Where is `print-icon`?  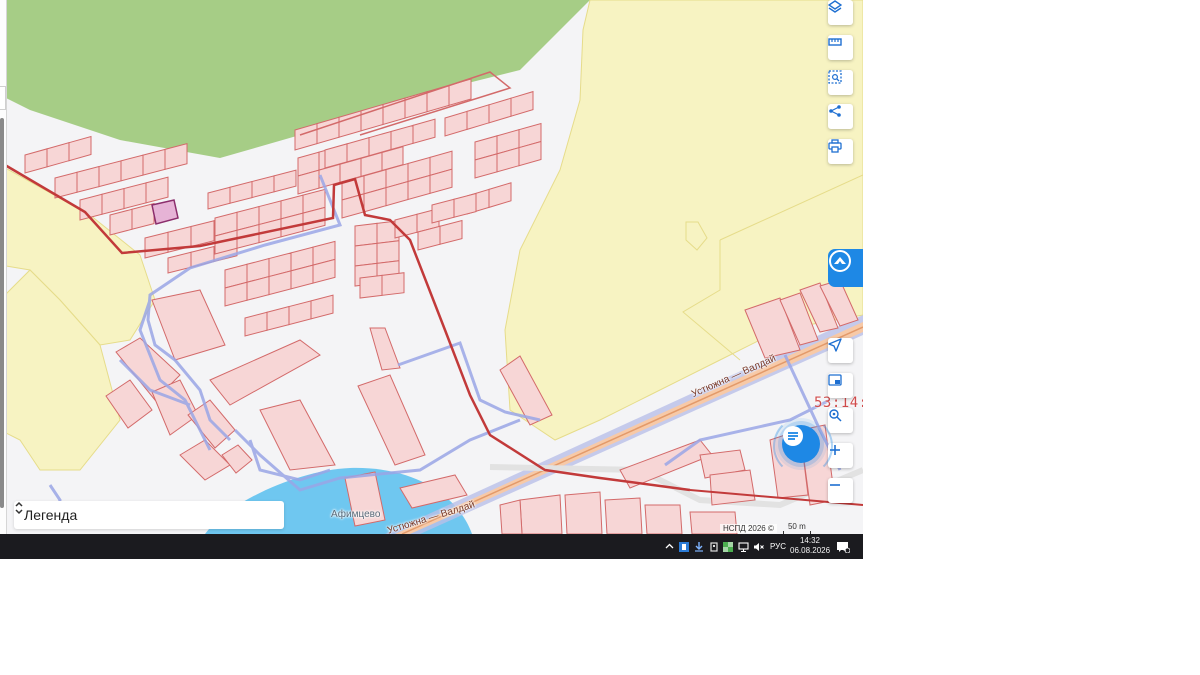
print-icon is located at coordinates (835, 146).